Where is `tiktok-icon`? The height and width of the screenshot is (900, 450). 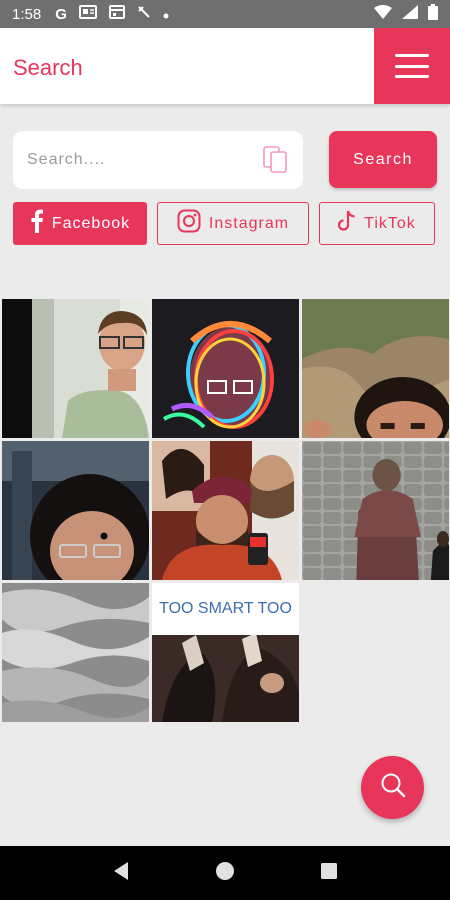
tiktok-icon is located at coordinates (347, 223).